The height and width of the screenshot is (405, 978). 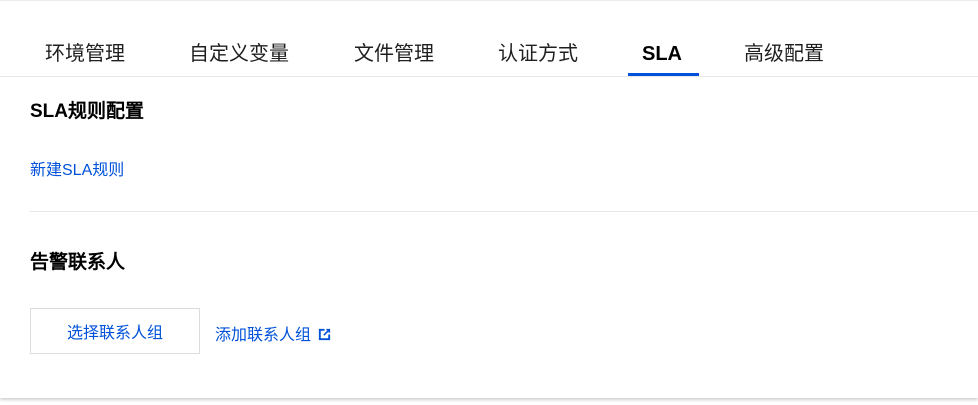 I want to click on external-link-icon, so click(x=324, y=337).